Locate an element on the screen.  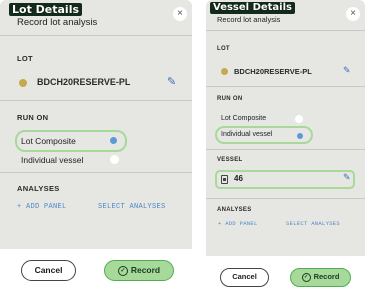
panel-caption: Lot Details is located at coordinates (46, 9).